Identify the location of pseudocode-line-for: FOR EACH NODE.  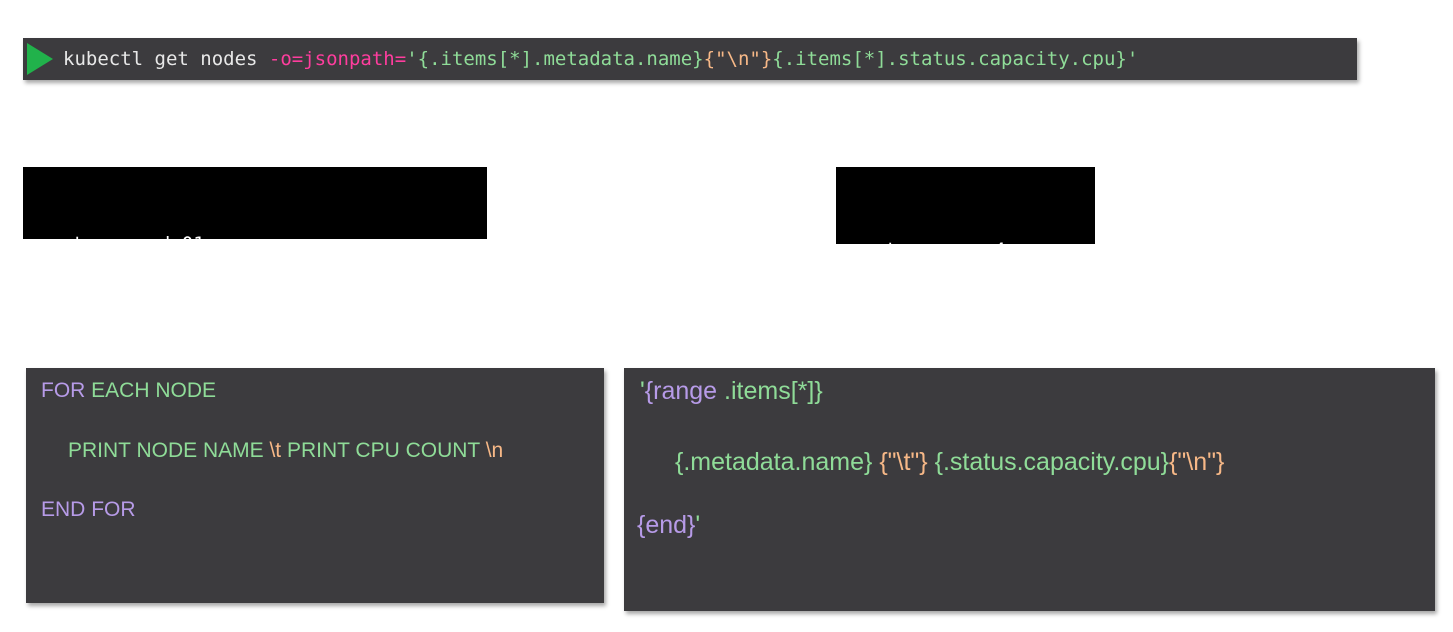
(128, 391).